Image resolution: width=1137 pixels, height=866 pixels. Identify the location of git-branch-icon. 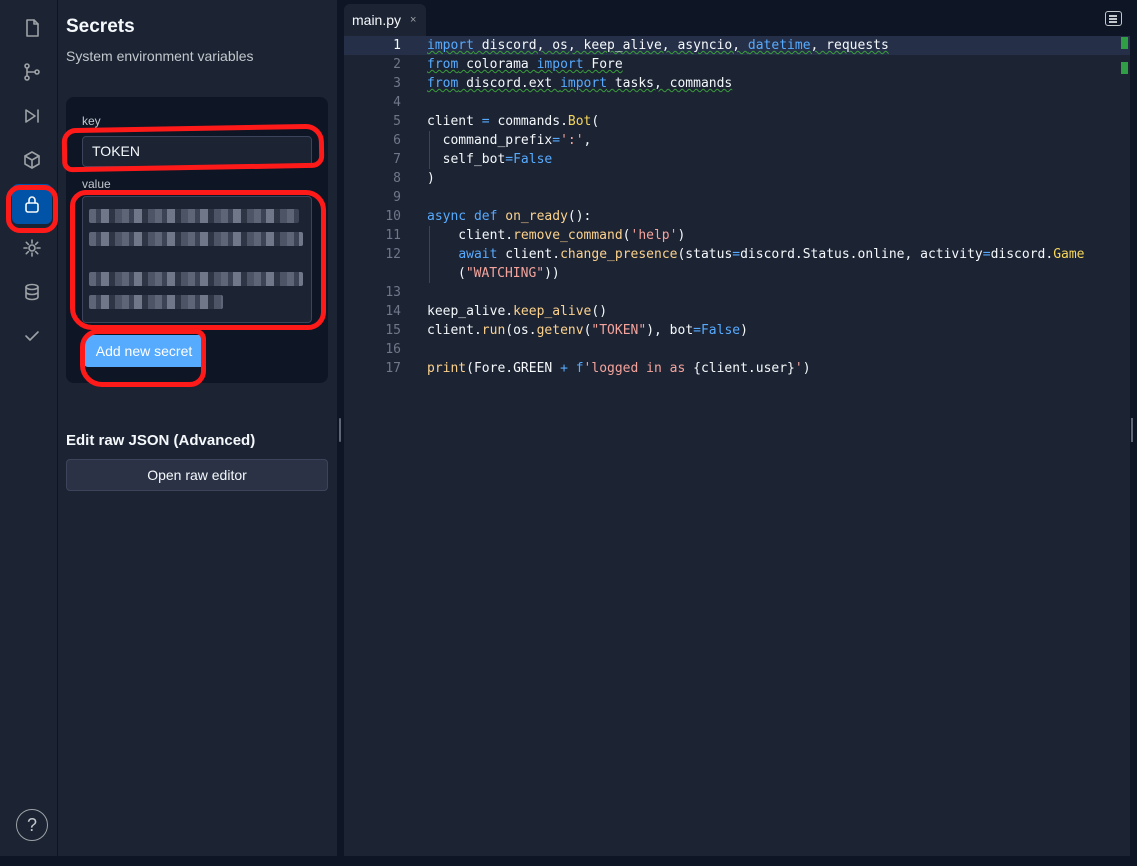
(32, 72).